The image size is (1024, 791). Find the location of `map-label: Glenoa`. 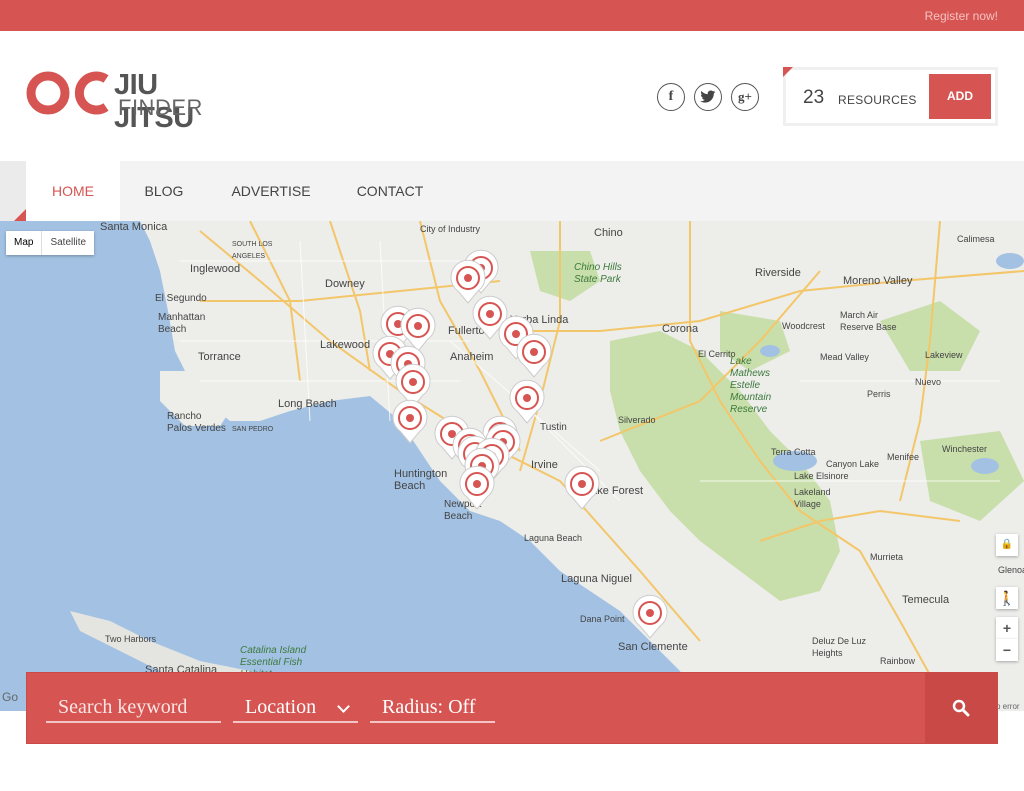

map-label: Glenoa is located at coordinates (1011, 570).